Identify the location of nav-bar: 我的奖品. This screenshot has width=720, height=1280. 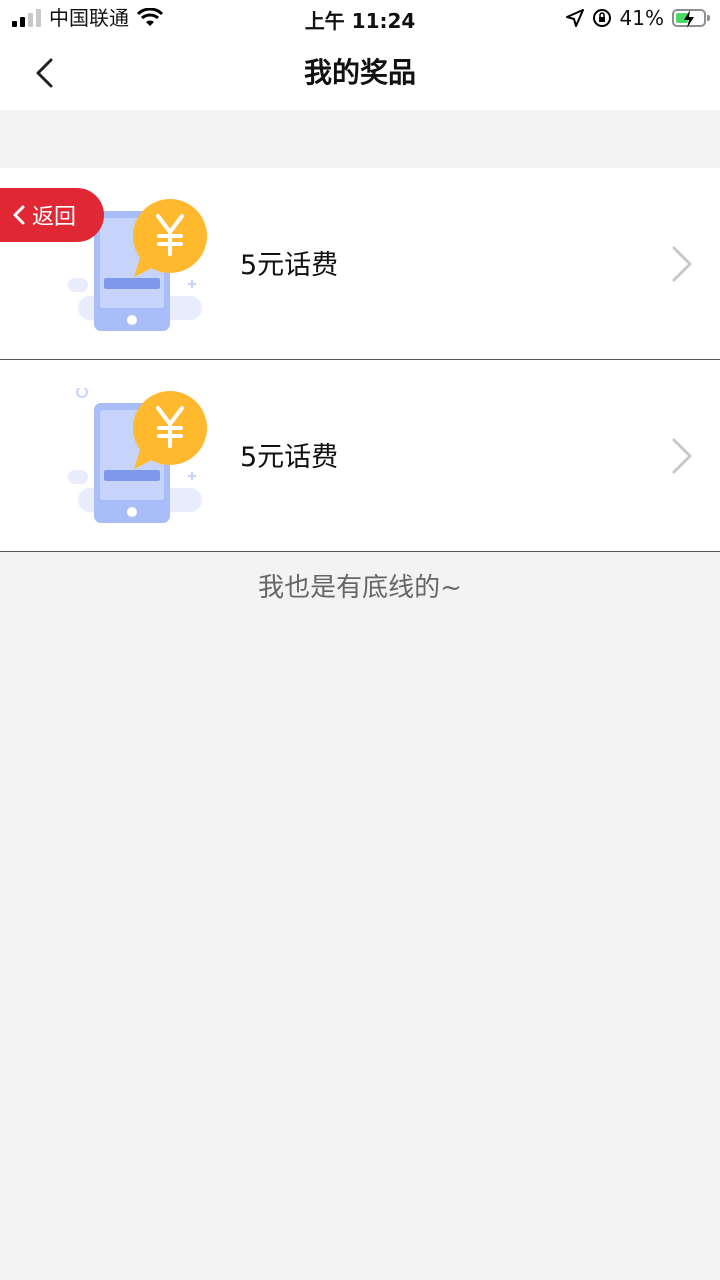
(360, 73).